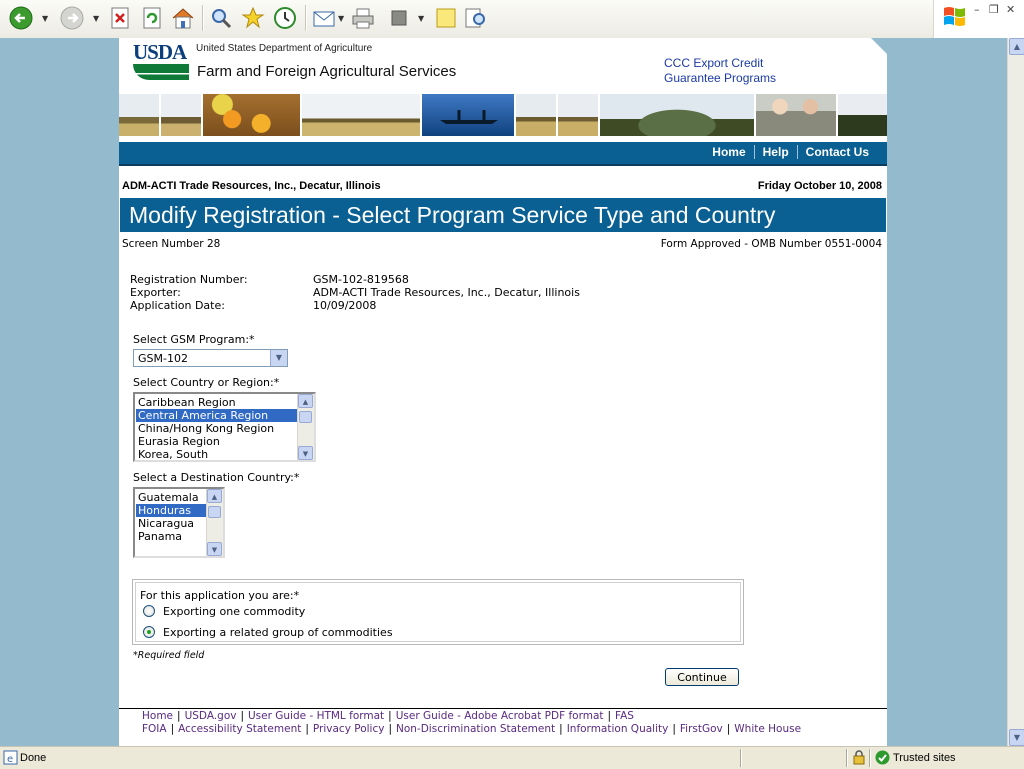  Describe the element at coordinates (149, 632) in the screenshot. I see `radio-group-commodities` at that location.